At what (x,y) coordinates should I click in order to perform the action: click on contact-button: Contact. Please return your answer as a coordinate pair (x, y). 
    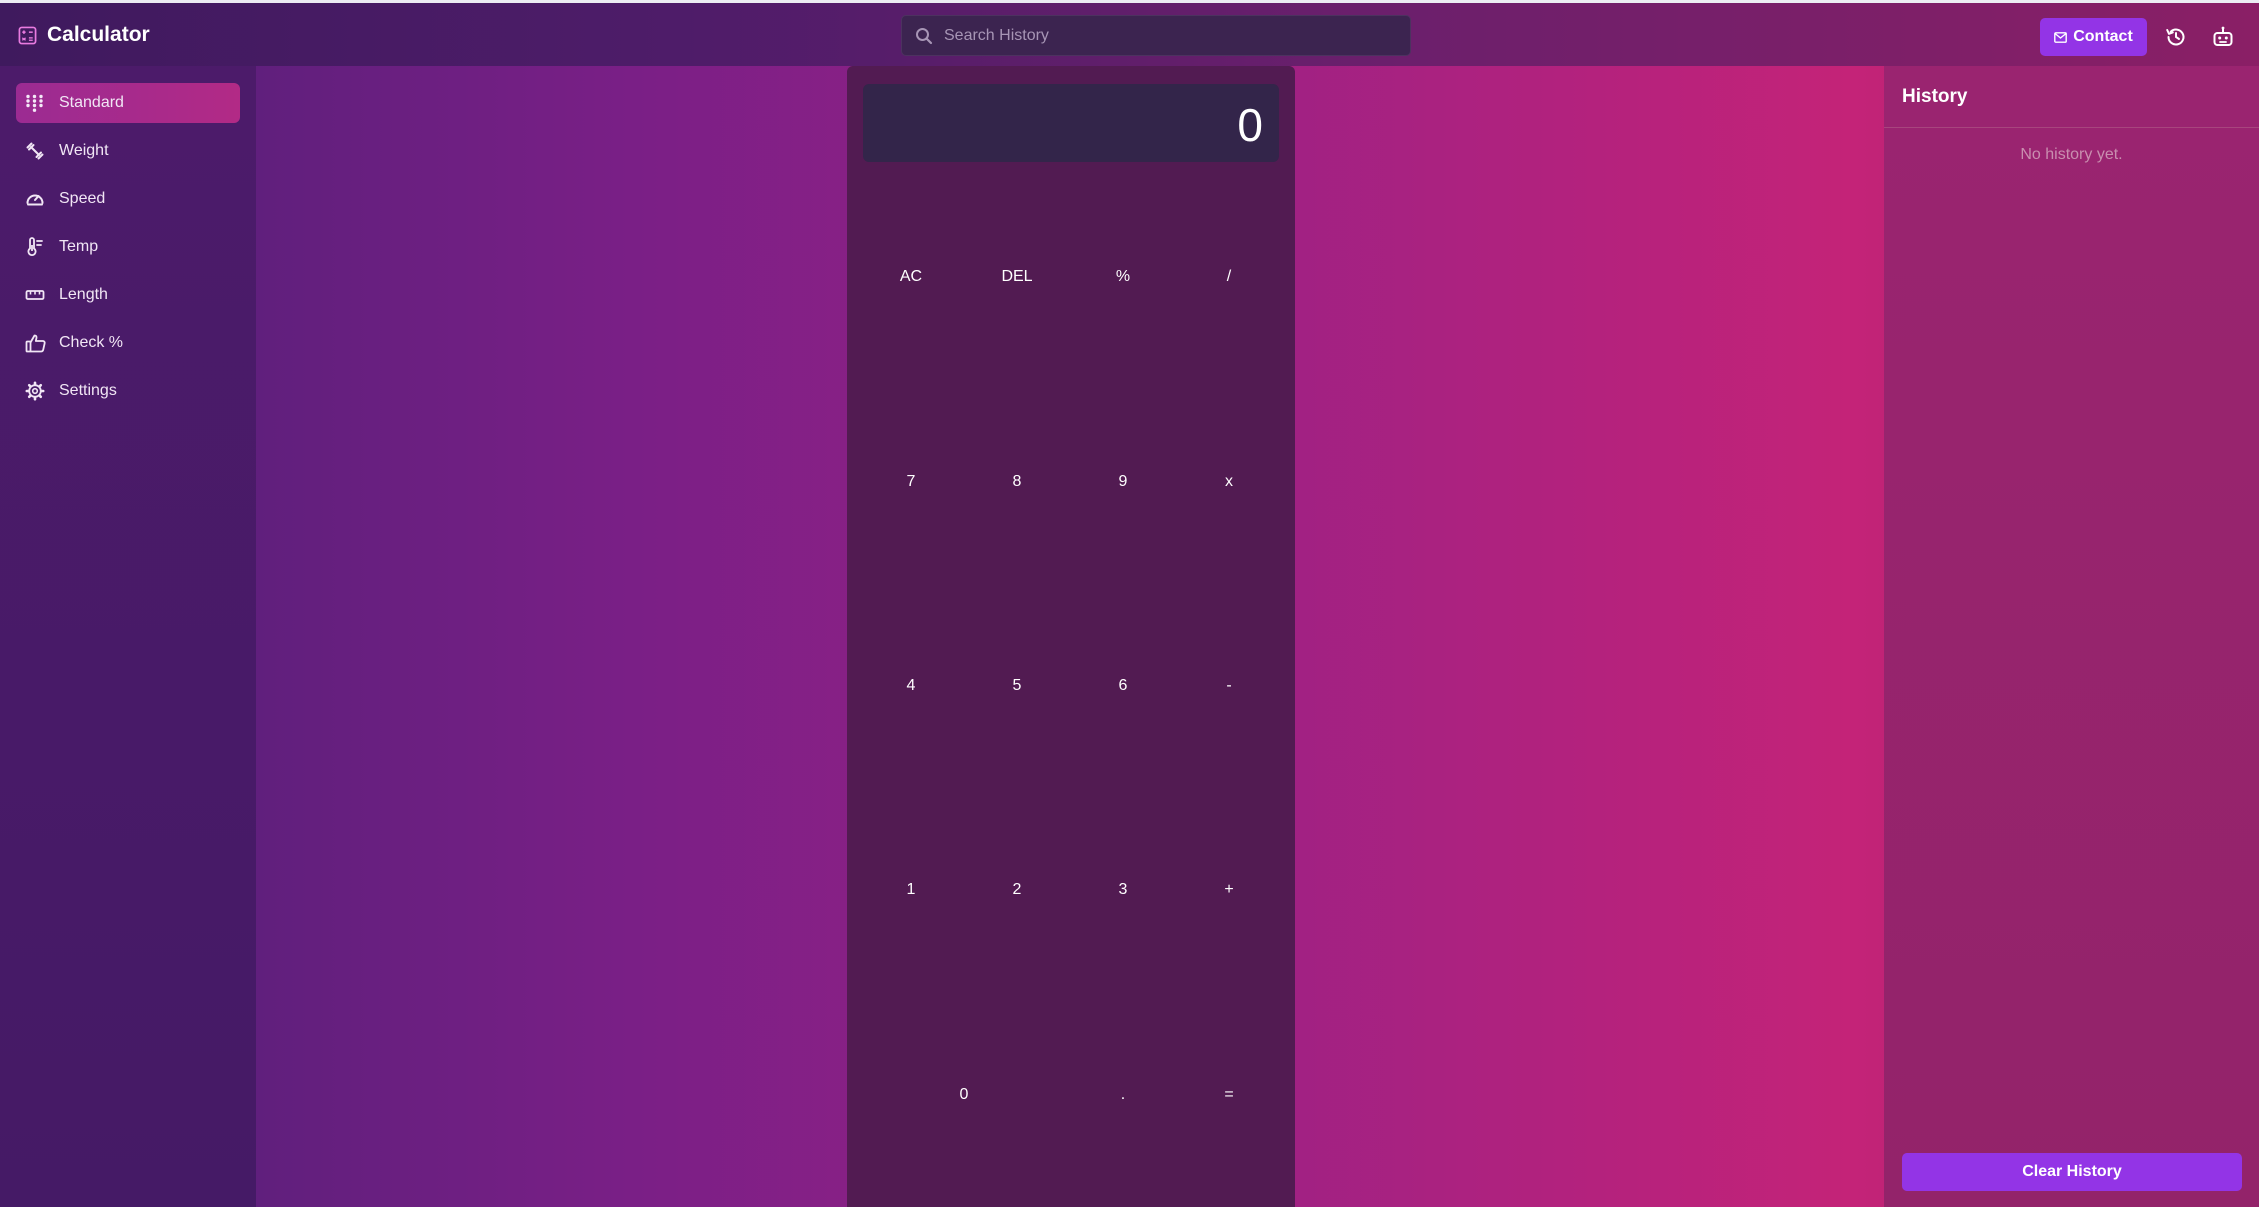
    Looking at the image, I should click on (2093, 37).